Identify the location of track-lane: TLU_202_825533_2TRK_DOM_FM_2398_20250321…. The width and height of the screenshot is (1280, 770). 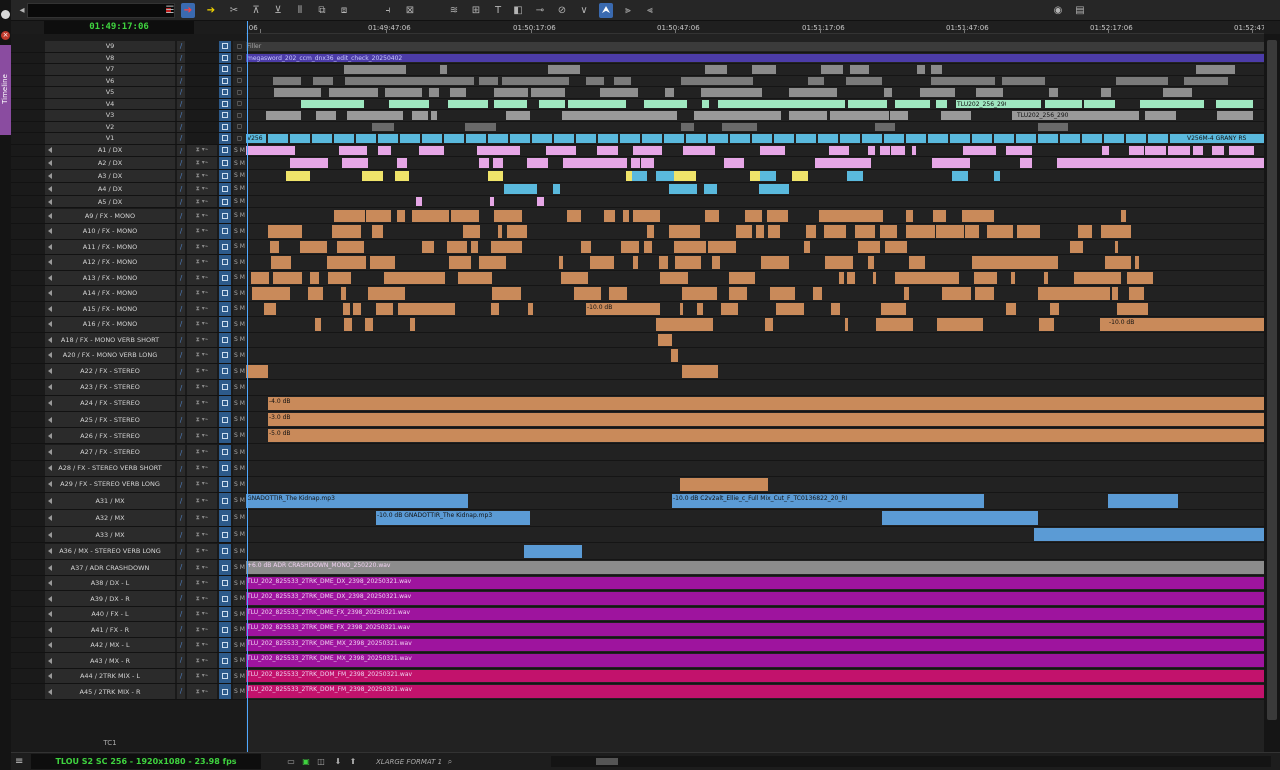
(755, 677).